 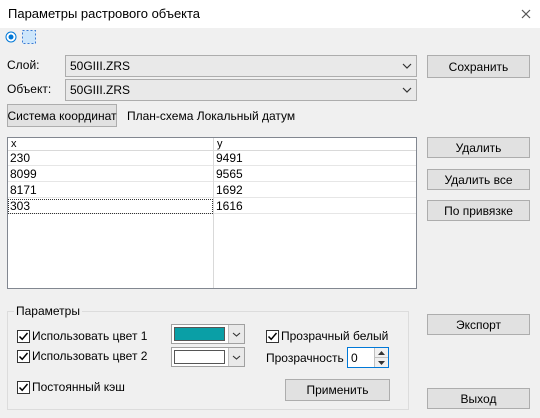 What do you see at coordinates (104, 13) in the screenshot?
I see `window-title: Параметры растрового объекта` at bounding box center [104, 13].